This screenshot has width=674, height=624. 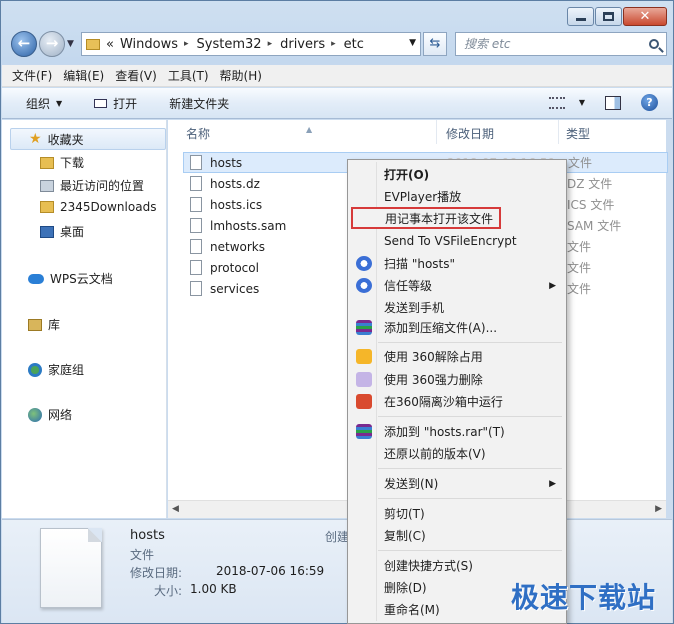 I want to click on menu-tools: 工具(T), so click(x=188, y=75).